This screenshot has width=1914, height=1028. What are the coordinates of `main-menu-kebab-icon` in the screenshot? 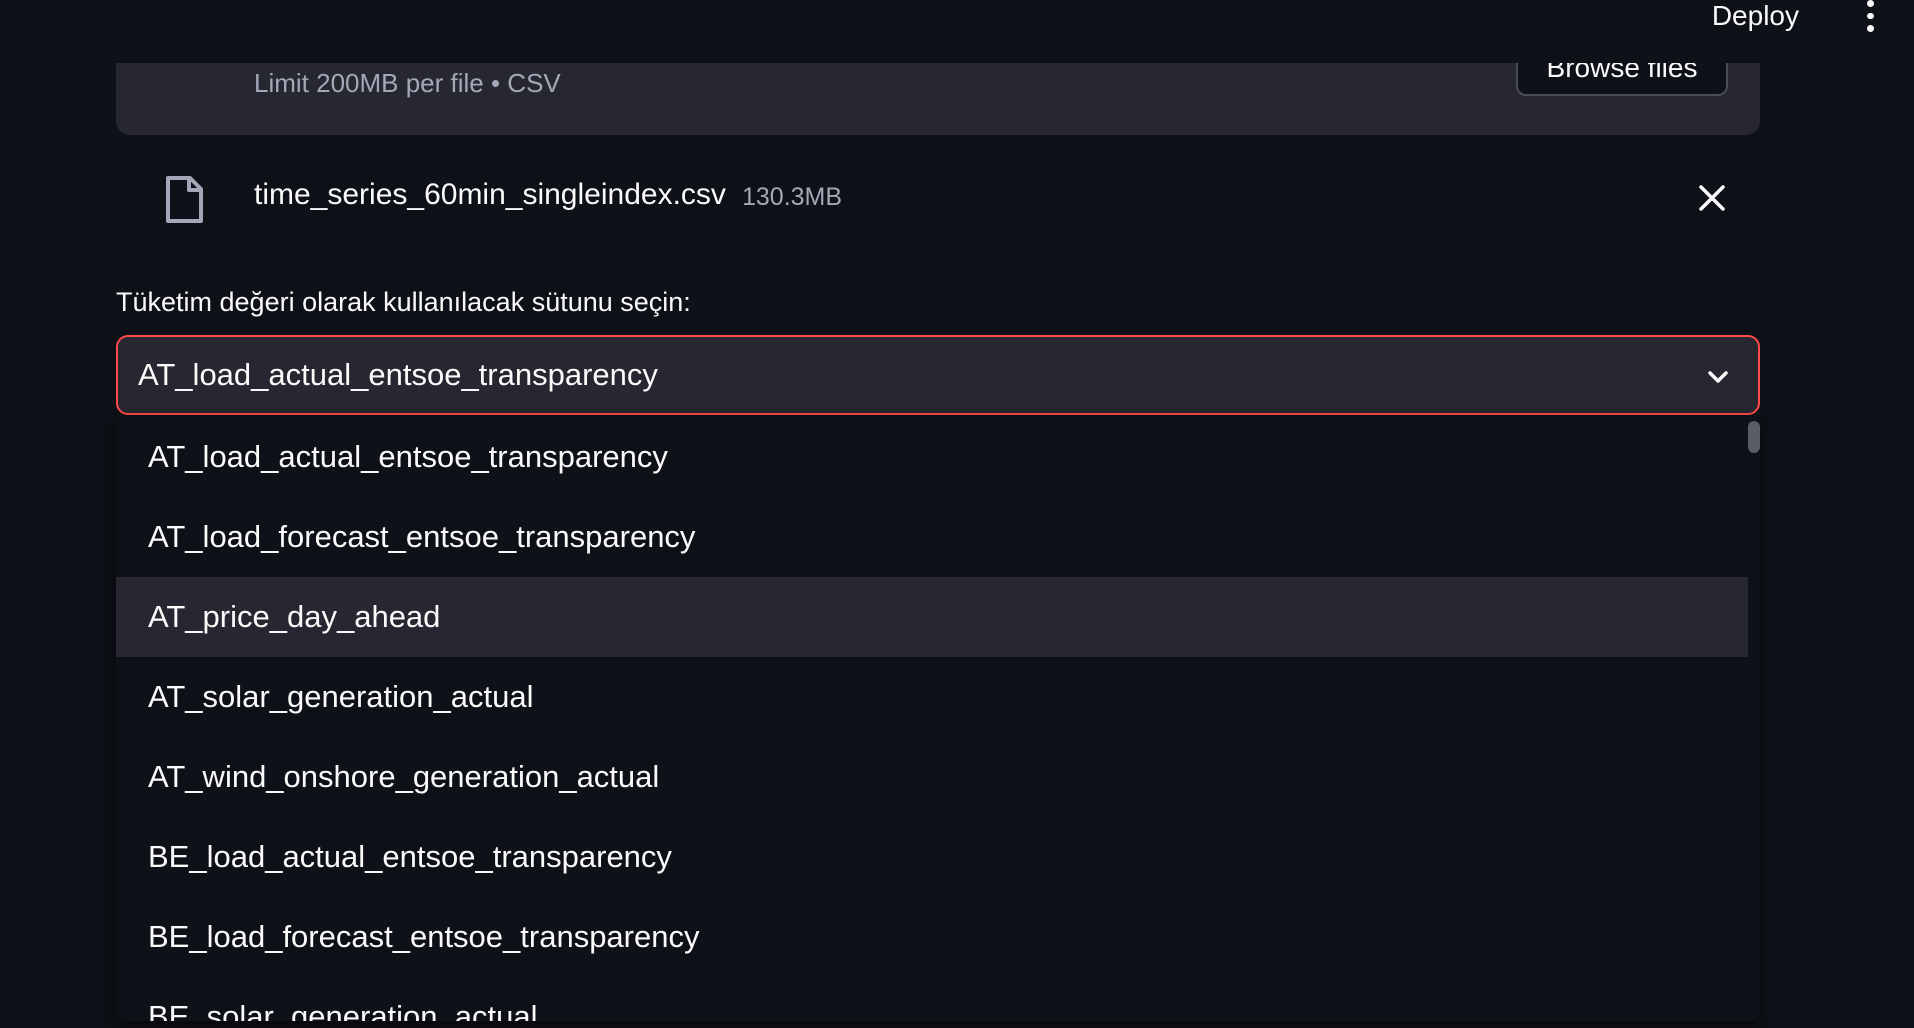 It's located at (1870, 16).